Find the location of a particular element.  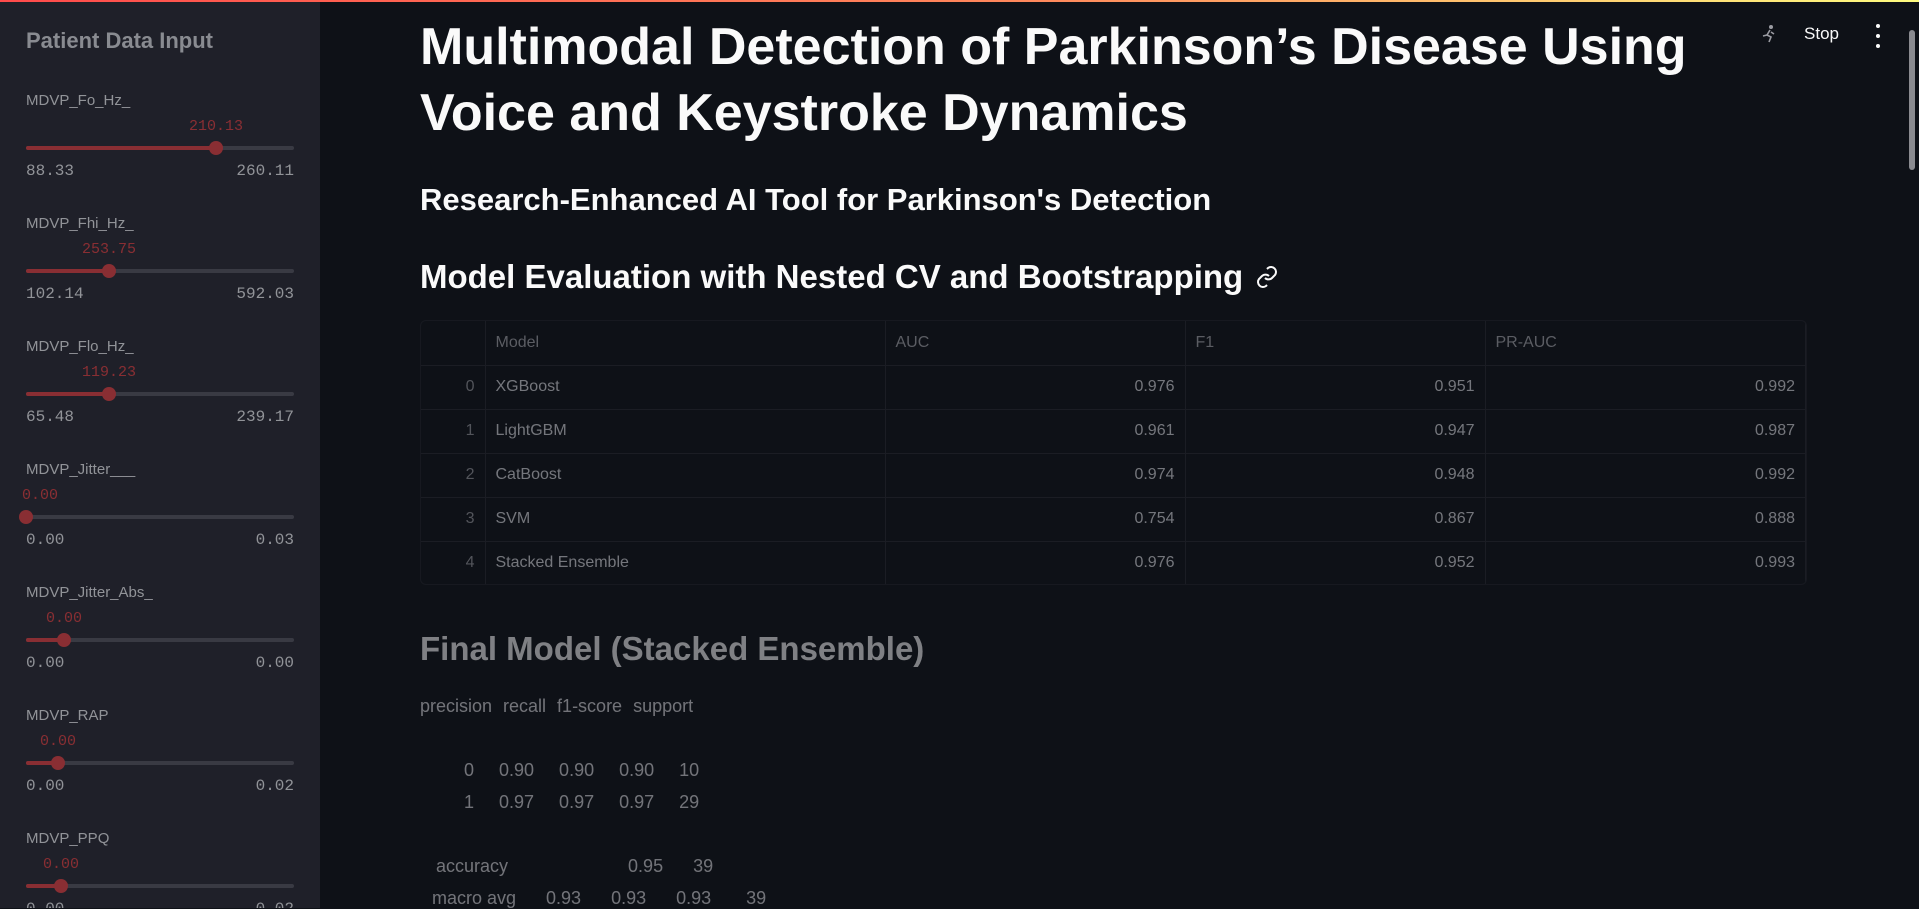

cell-prauc: 0.993 is located at coordinates (1645, 562).